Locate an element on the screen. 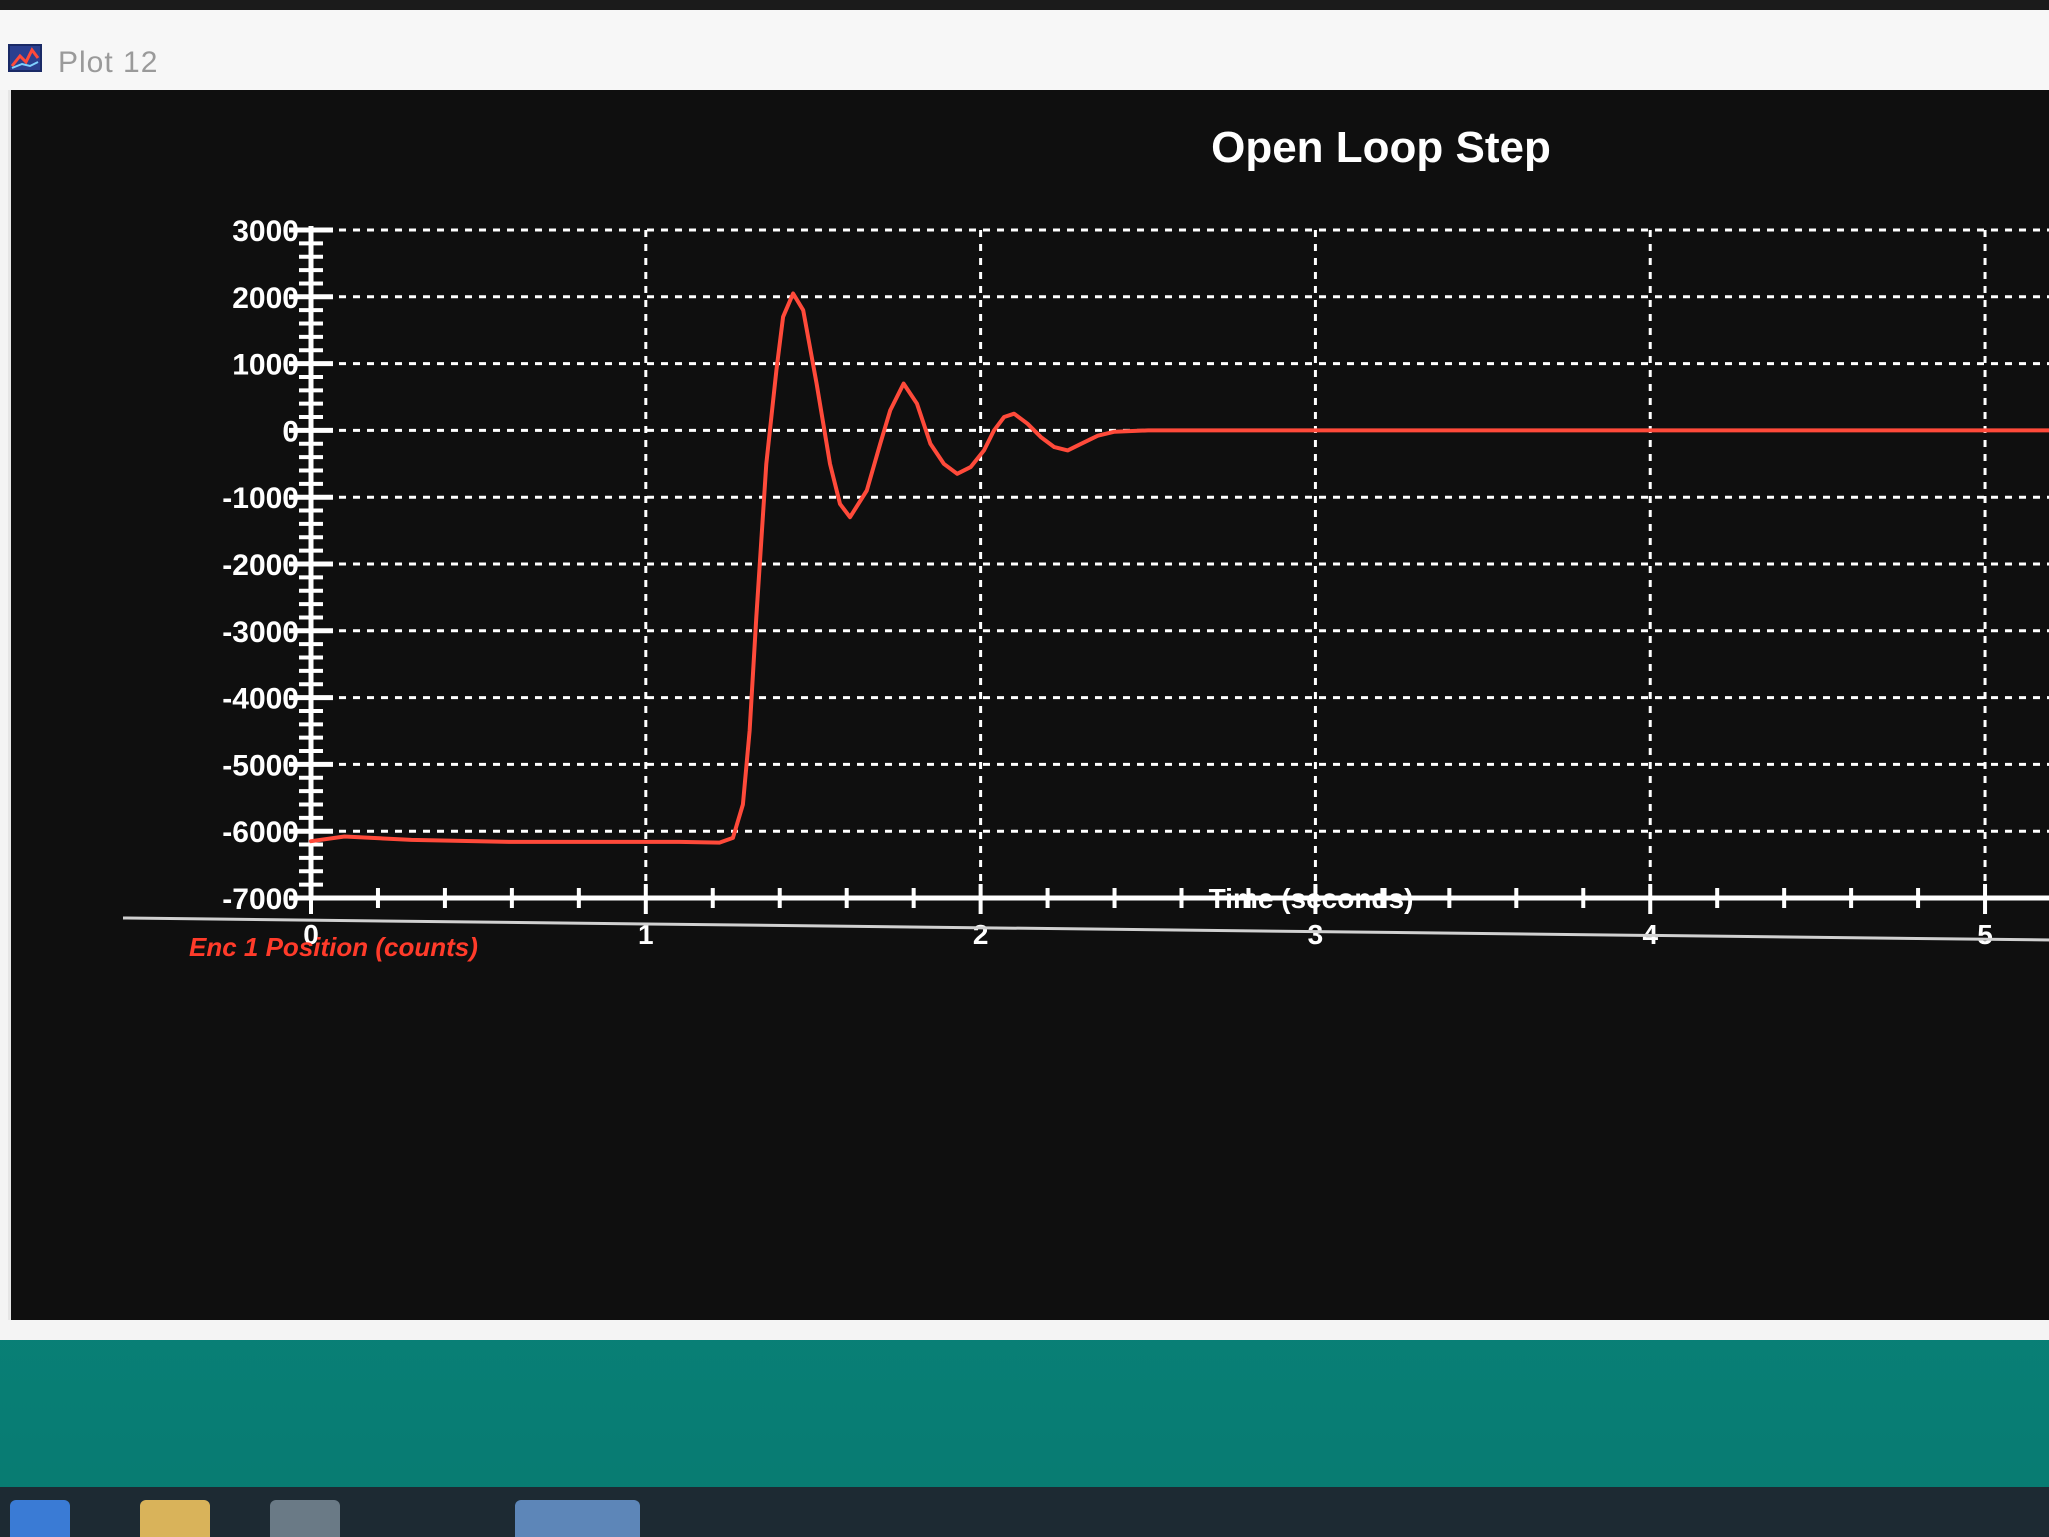 This screenshot has width=2049, height=1537. window-titlebar: Plot 12 is located at coordinates (1024, 50).